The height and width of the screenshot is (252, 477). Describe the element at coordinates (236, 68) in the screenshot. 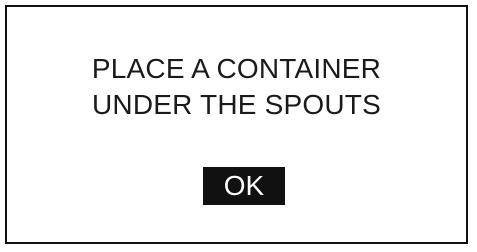

I see `message-line-1: PLACE A CONTAINER` at that location.